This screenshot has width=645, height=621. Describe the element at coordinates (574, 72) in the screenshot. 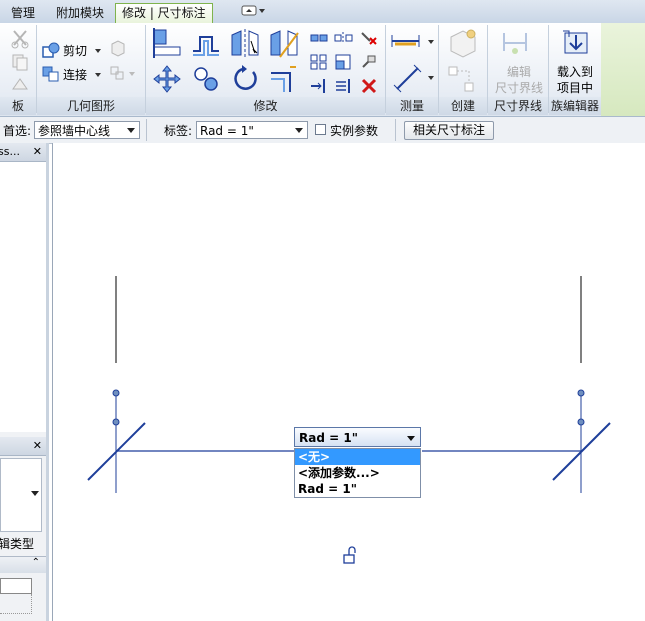

I see `load-into-project-label-line1: 载入到` at that location.